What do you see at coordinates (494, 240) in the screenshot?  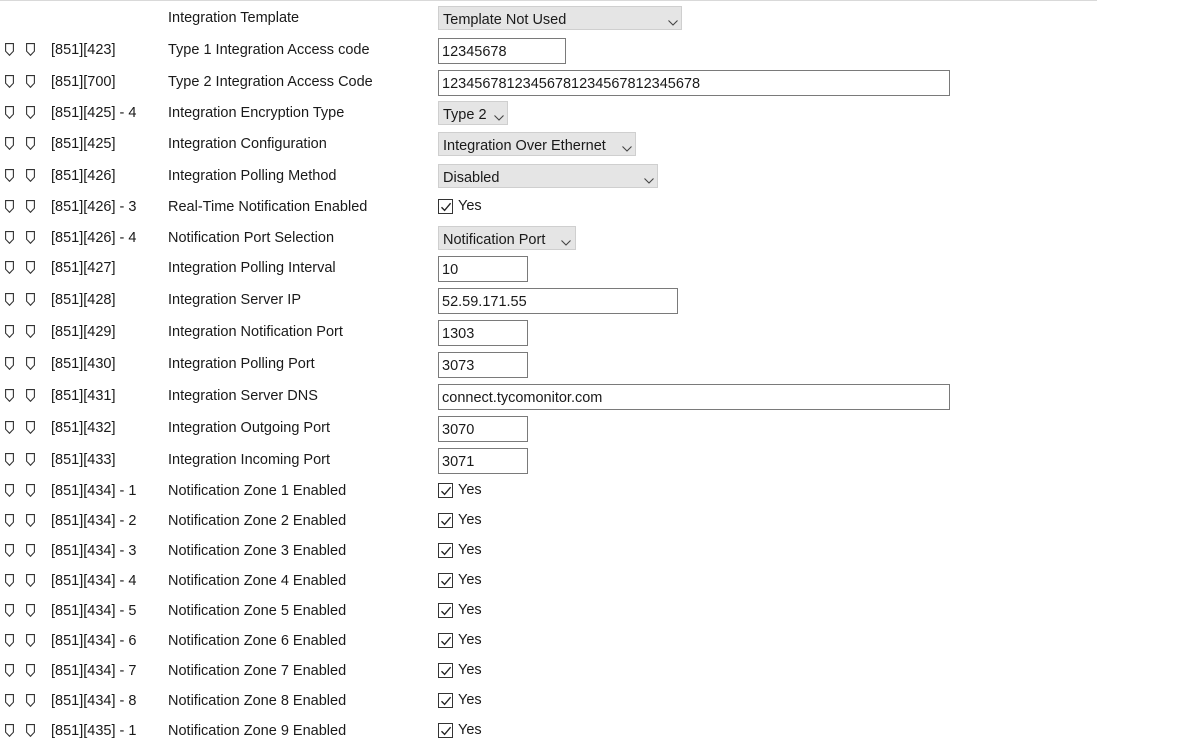 I see `setting-7-select-value: Notification Port` at bounding box center [494, 240].